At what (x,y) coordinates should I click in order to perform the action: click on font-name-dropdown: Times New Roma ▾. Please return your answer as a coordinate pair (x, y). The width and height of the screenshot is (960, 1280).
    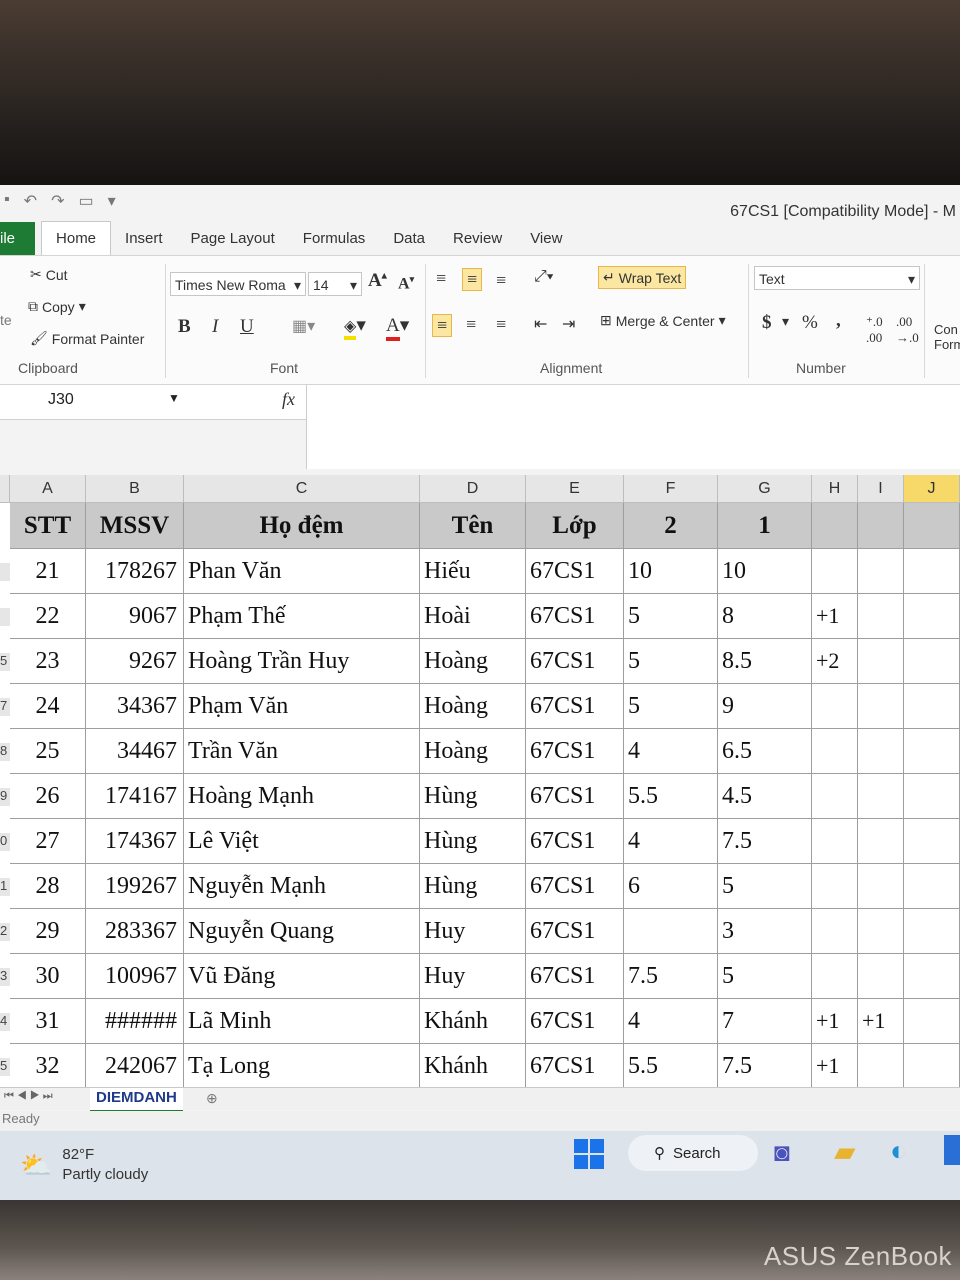
    Looking at the image, I should click on (238, 284).